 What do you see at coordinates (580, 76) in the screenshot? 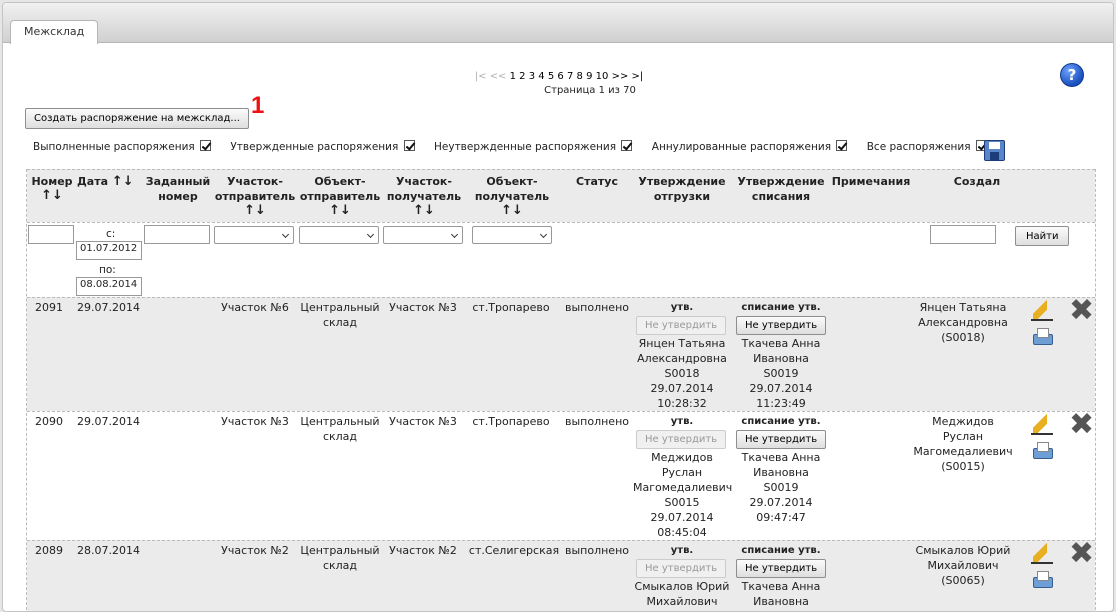
I see `pager-page-8: 8` at bounding box center [580, 76].